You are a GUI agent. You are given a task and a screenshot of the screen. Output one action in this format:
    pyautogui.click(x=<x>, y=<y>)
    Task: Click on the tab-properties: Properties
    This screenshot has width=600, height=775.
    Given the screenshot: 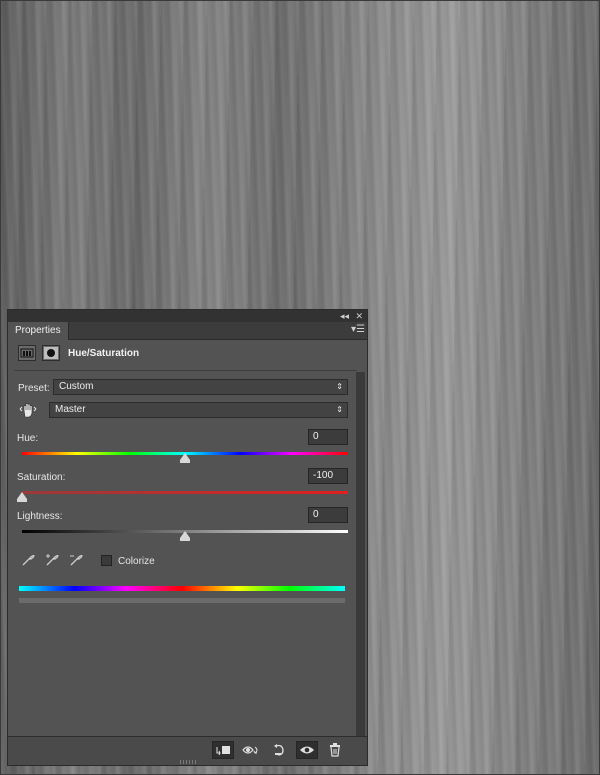 What is the action you would take?
    pyautogui.click(x=38, y=331)
    